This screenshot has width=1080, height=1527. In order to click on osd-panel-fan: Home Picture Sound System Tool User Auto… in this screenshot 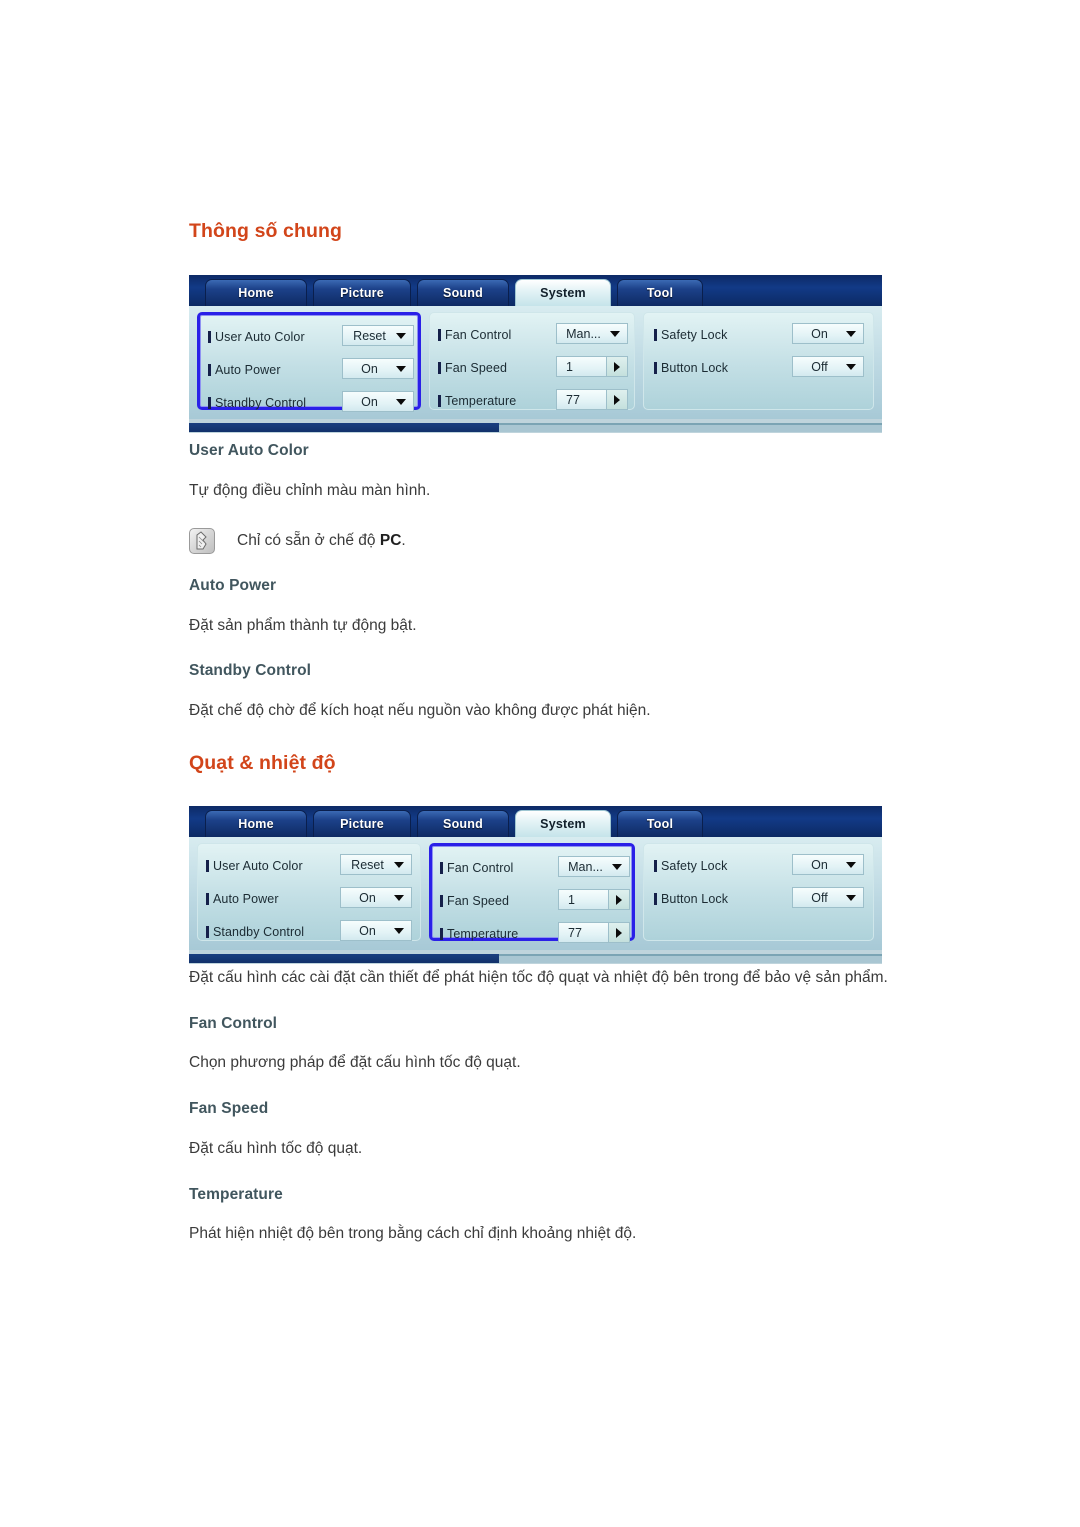, I will do `click(535, 885)`.